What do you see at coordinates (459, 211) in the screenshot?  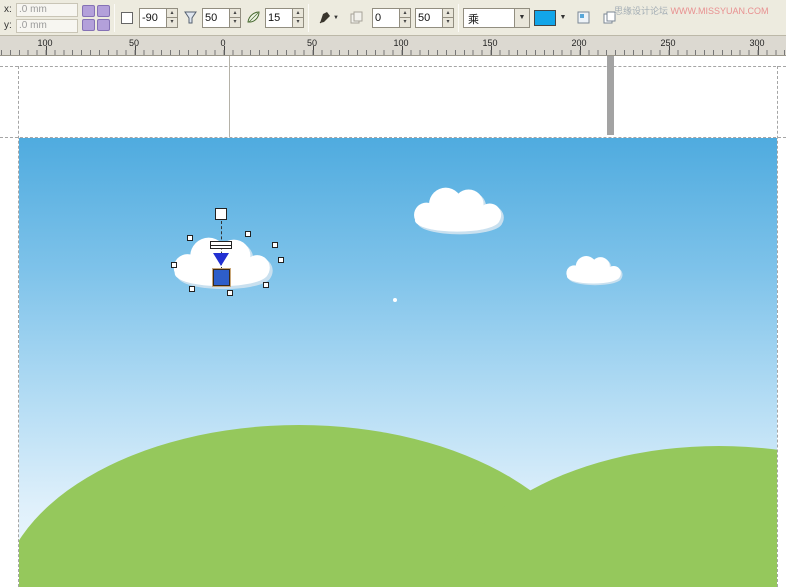 I see `cloud-large` at bounding box center [459, 211].